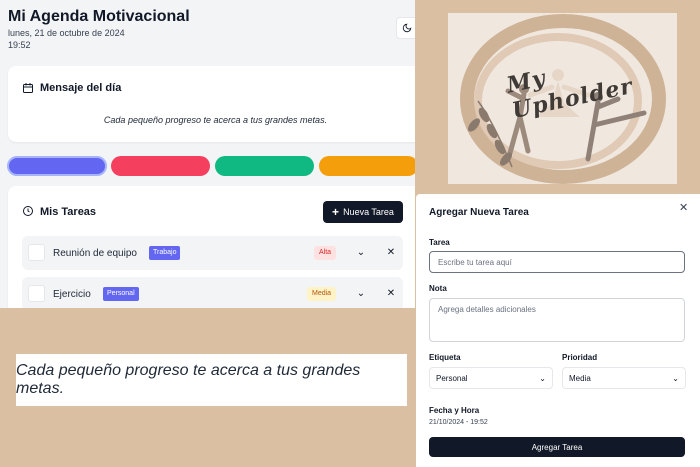 This screenshot has height=467, width=700. What do you see at coordinates (28, 88) in the screenshot?
I see `calendar-icon` at bounding box center [28, 88].